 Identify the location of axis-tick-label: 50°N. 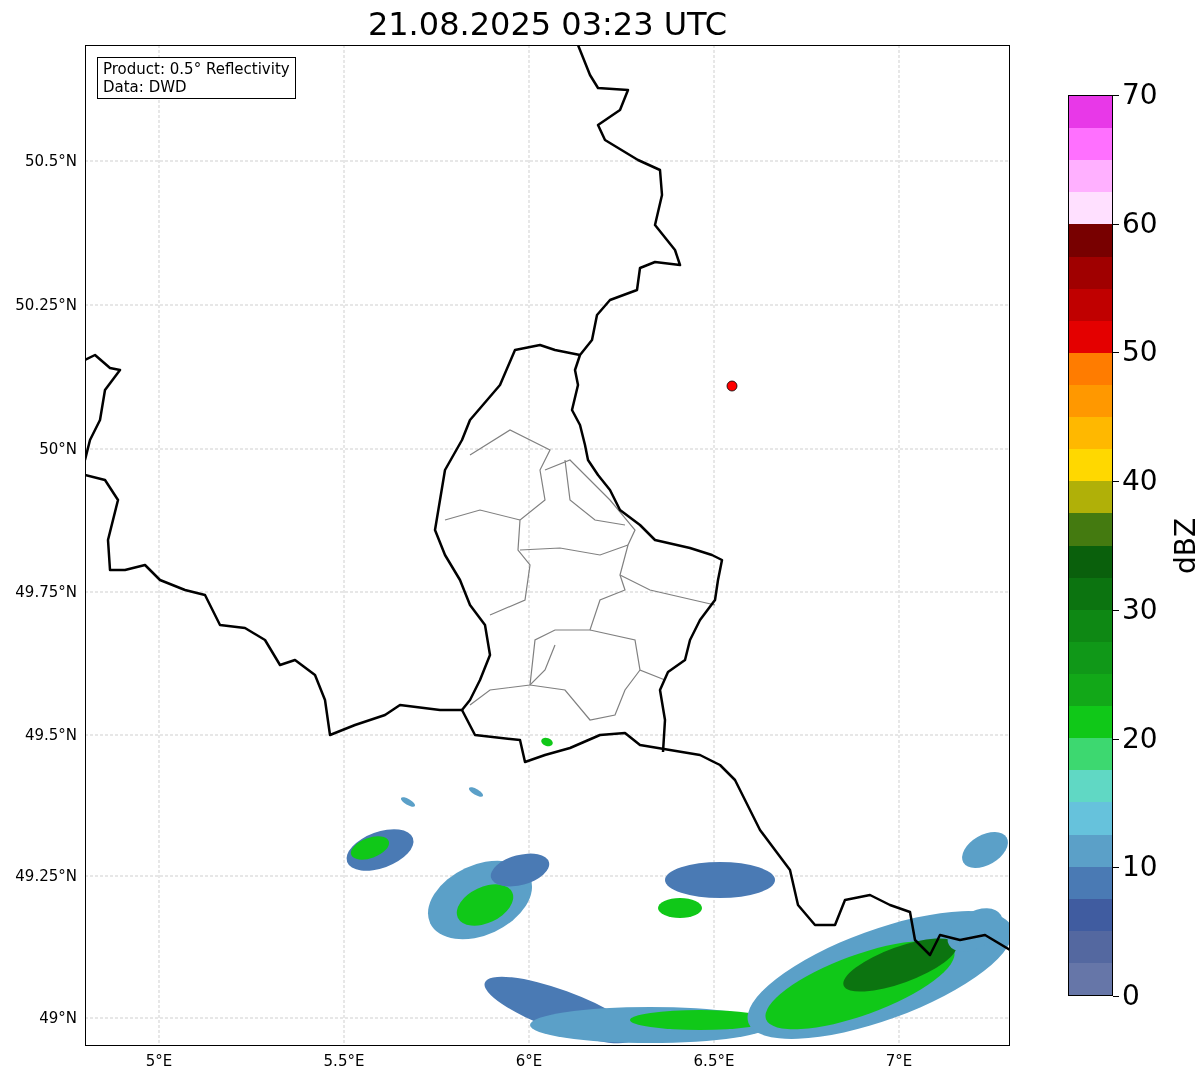
(58, 449).